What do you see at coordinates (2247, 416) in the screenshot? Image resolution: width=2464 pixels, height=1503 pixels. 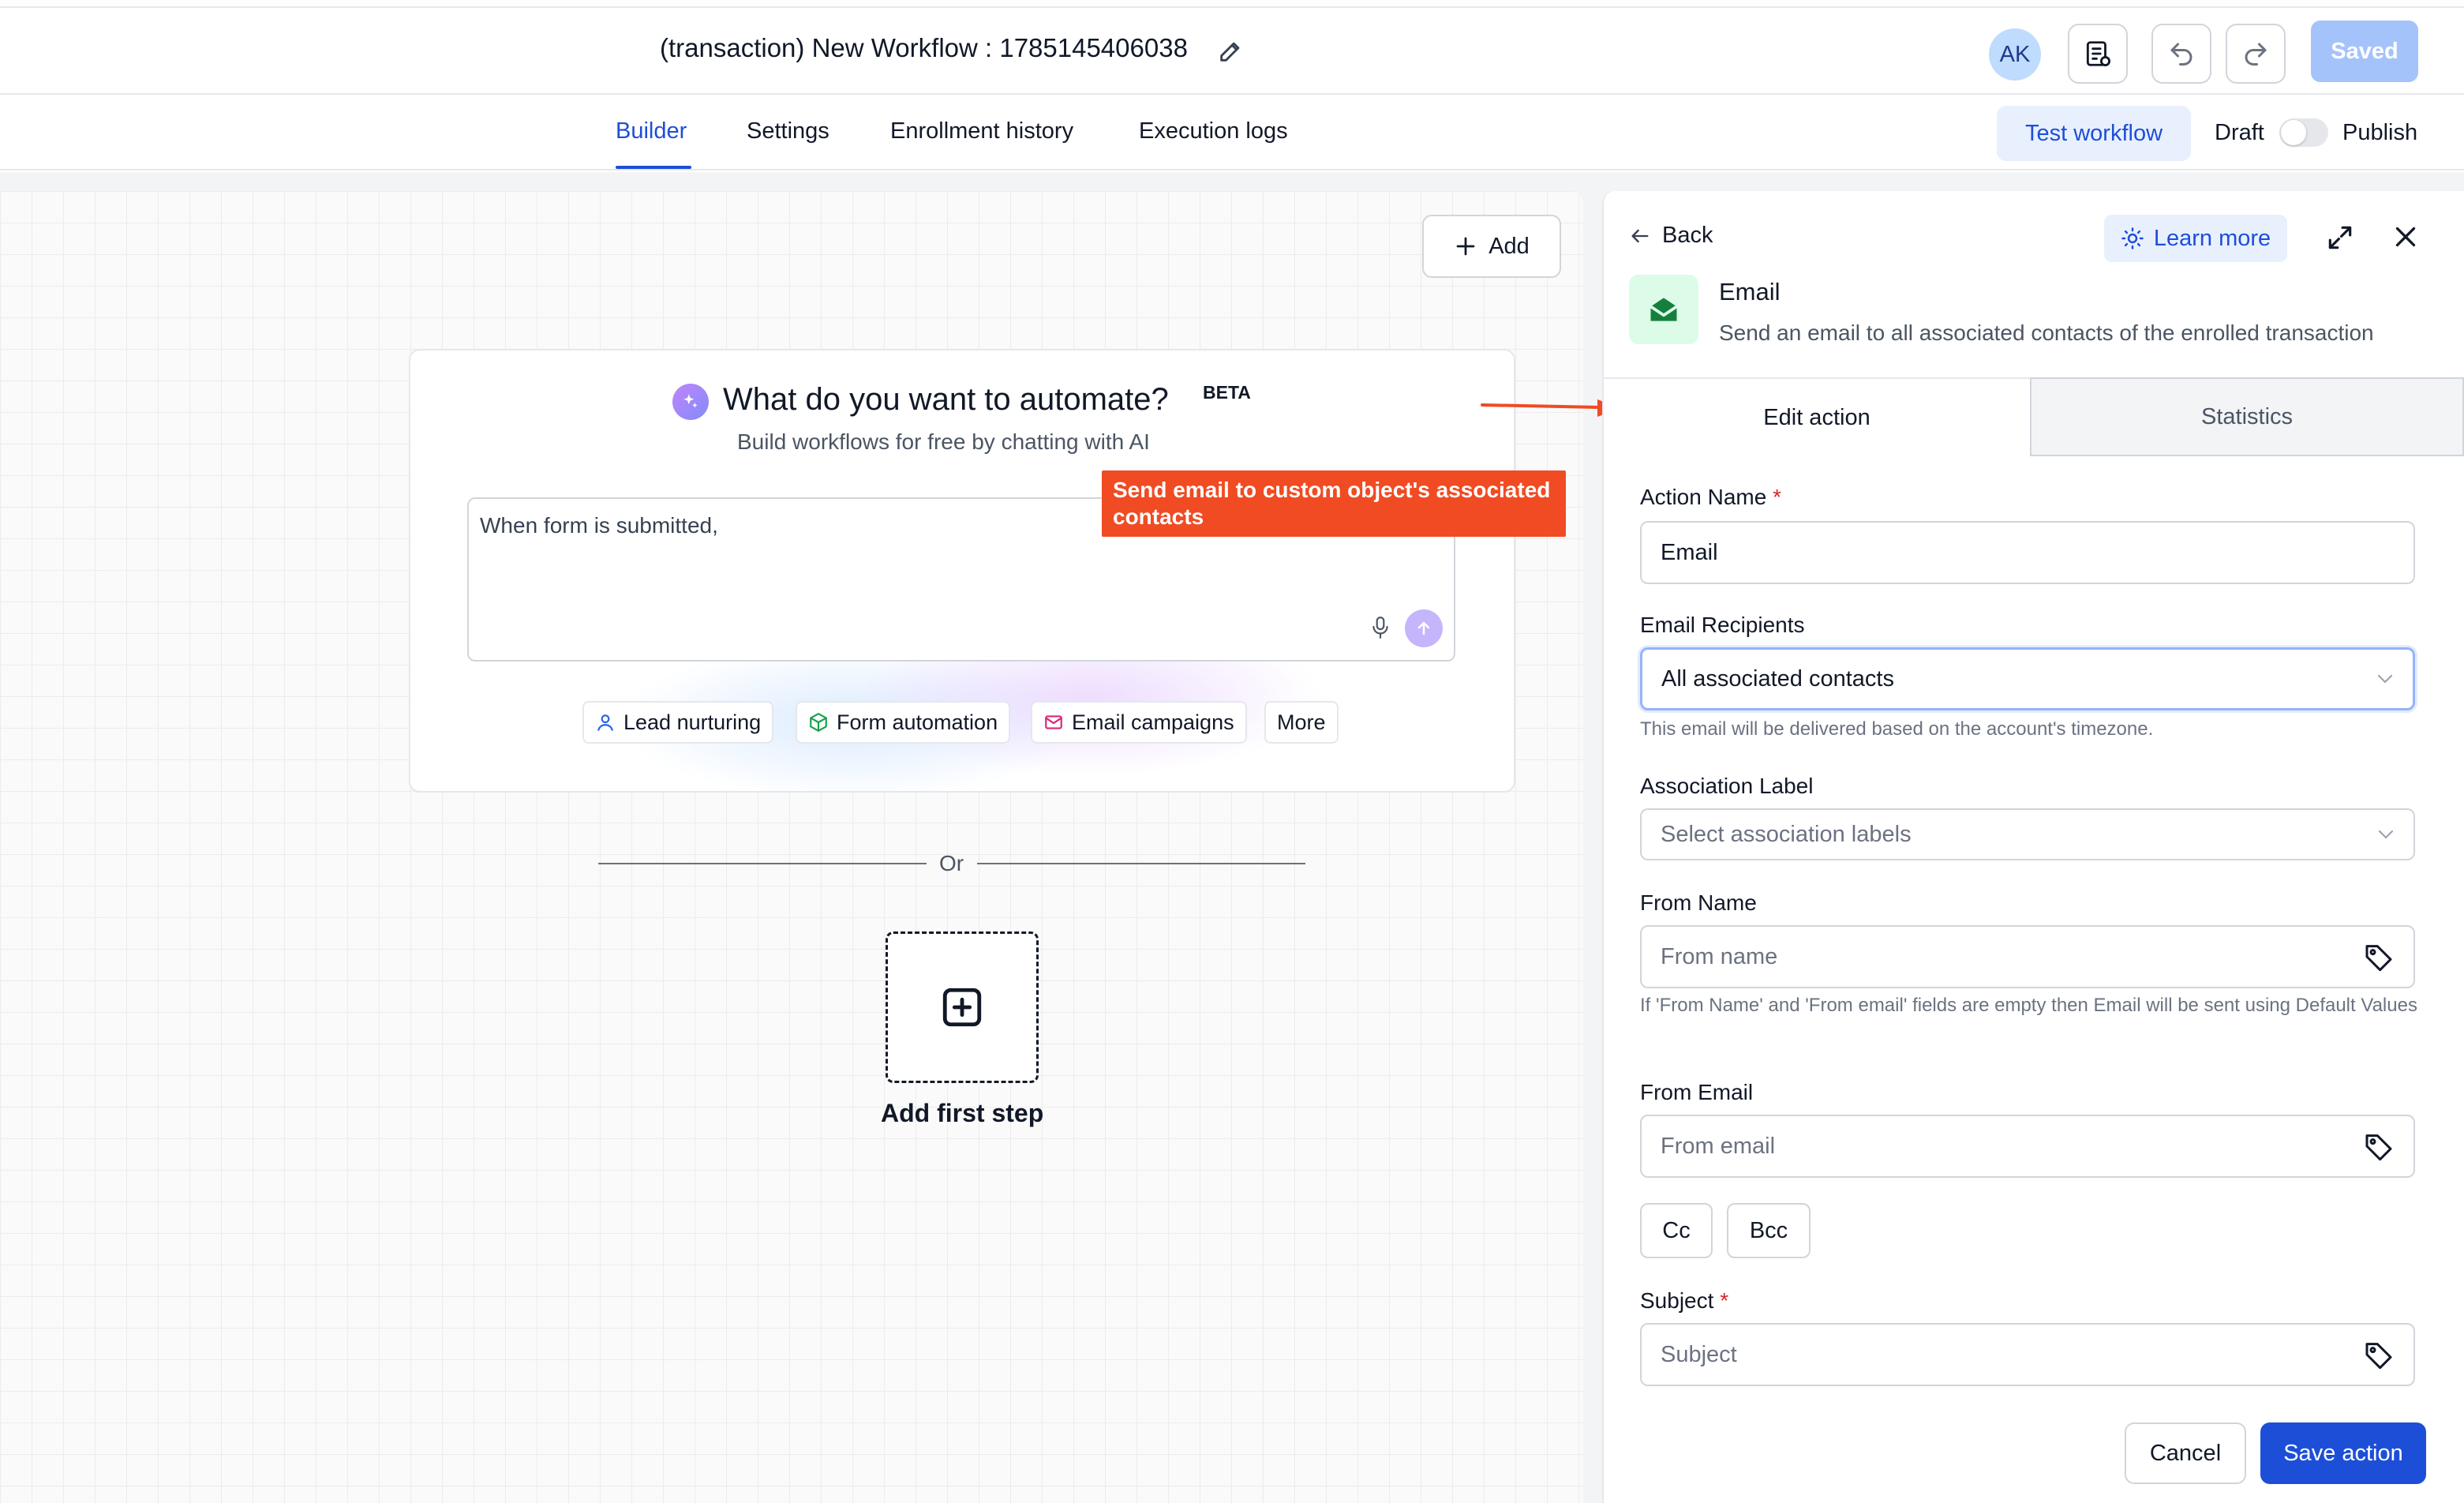 I see `tab-statistics: Statistics` at bounding box center [2247, 416].